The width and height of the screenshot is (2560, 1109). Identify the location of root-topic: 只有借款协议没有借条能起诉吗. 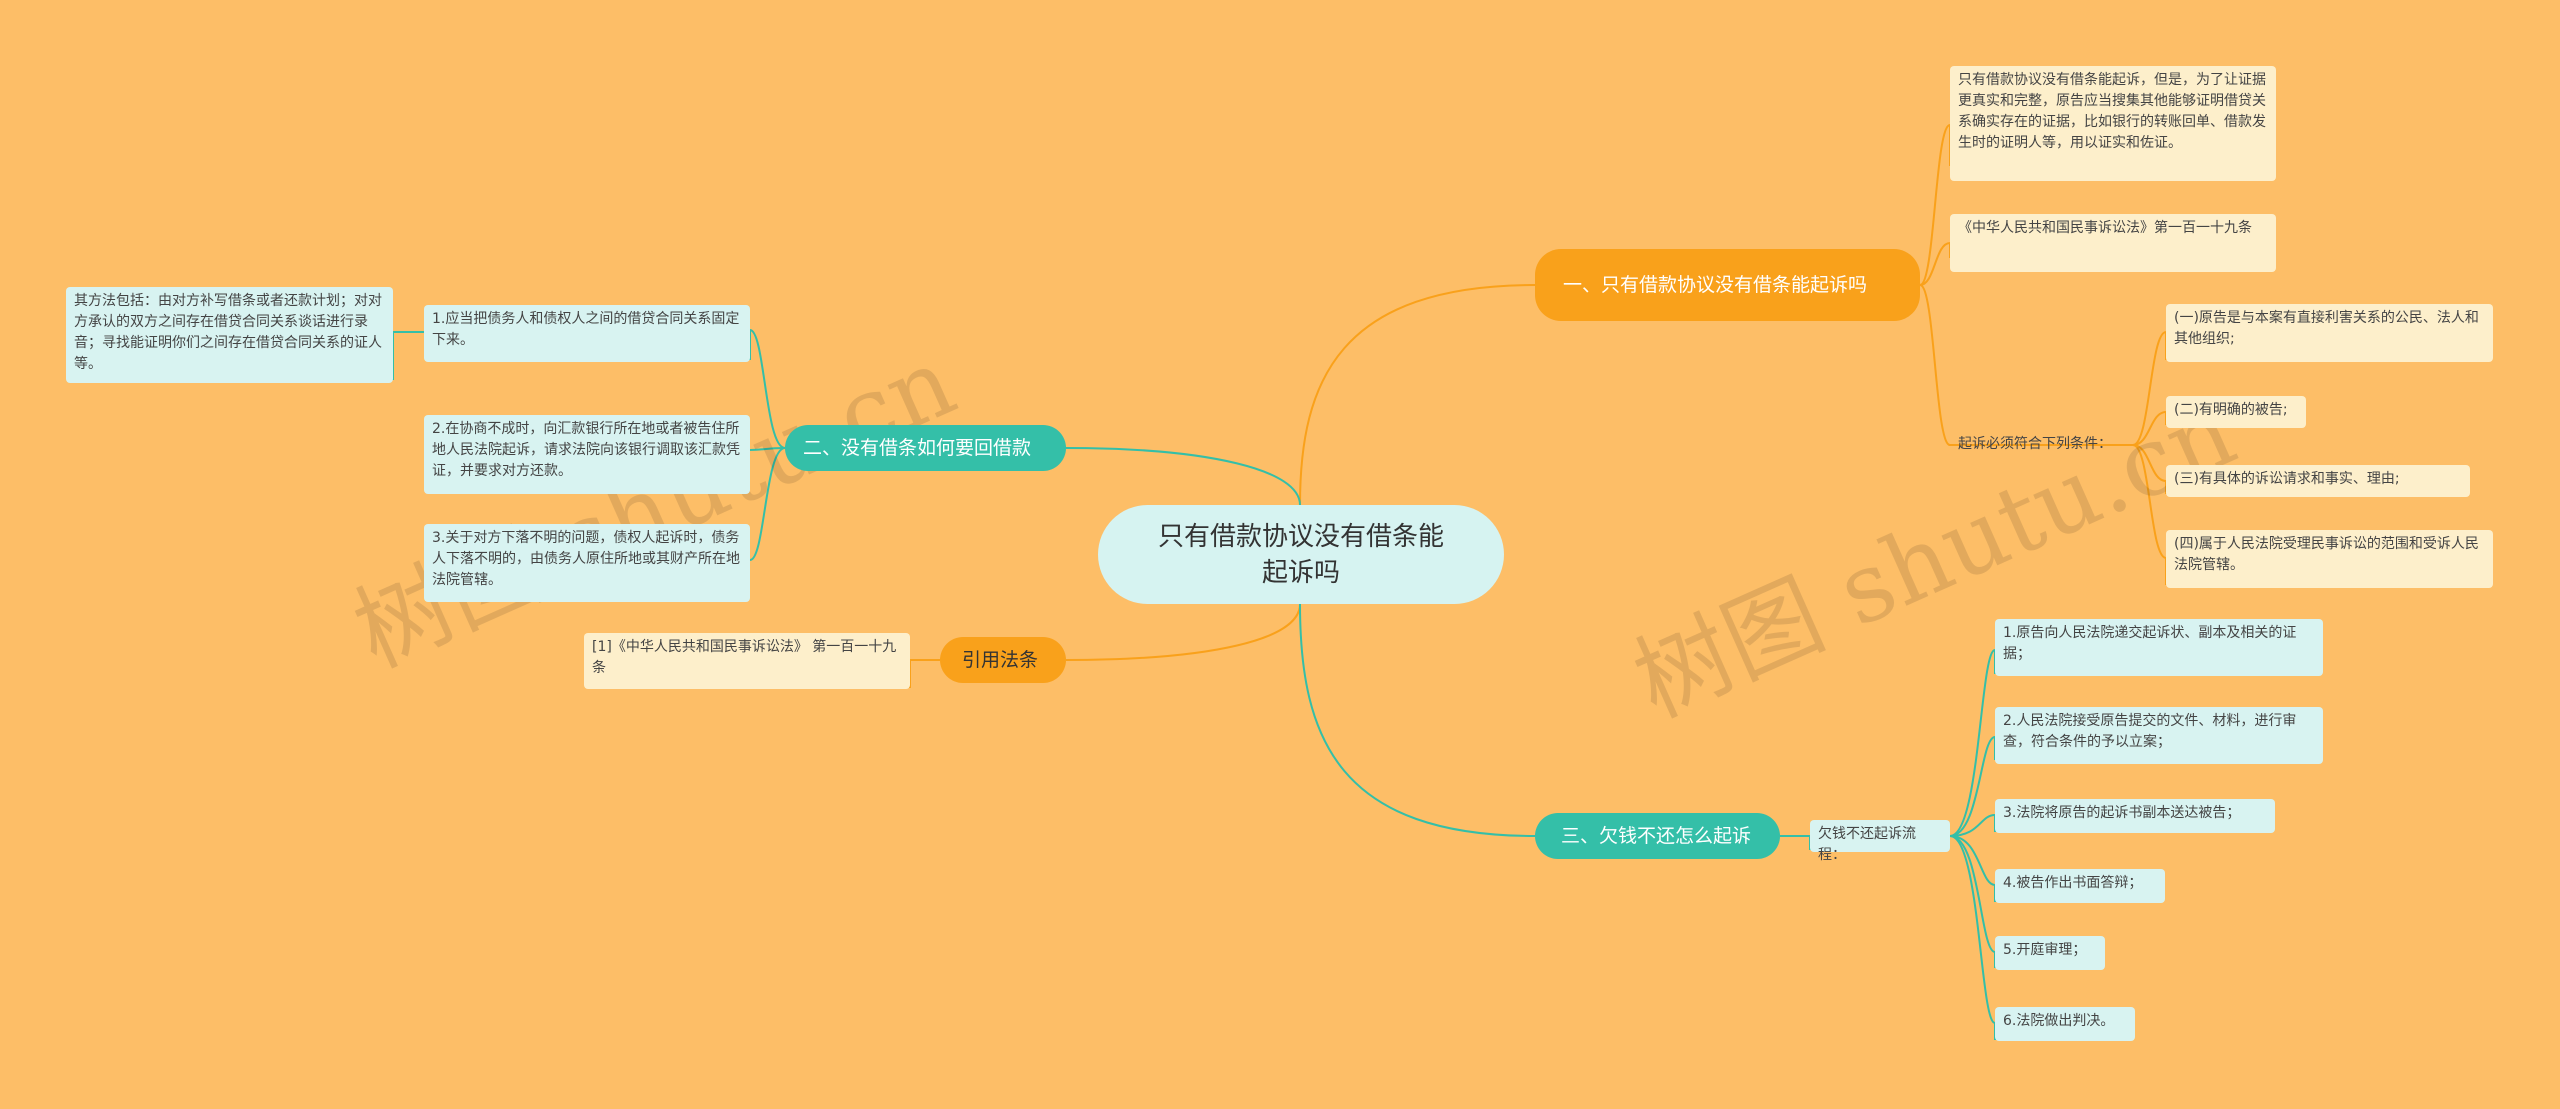
(1301, 554).